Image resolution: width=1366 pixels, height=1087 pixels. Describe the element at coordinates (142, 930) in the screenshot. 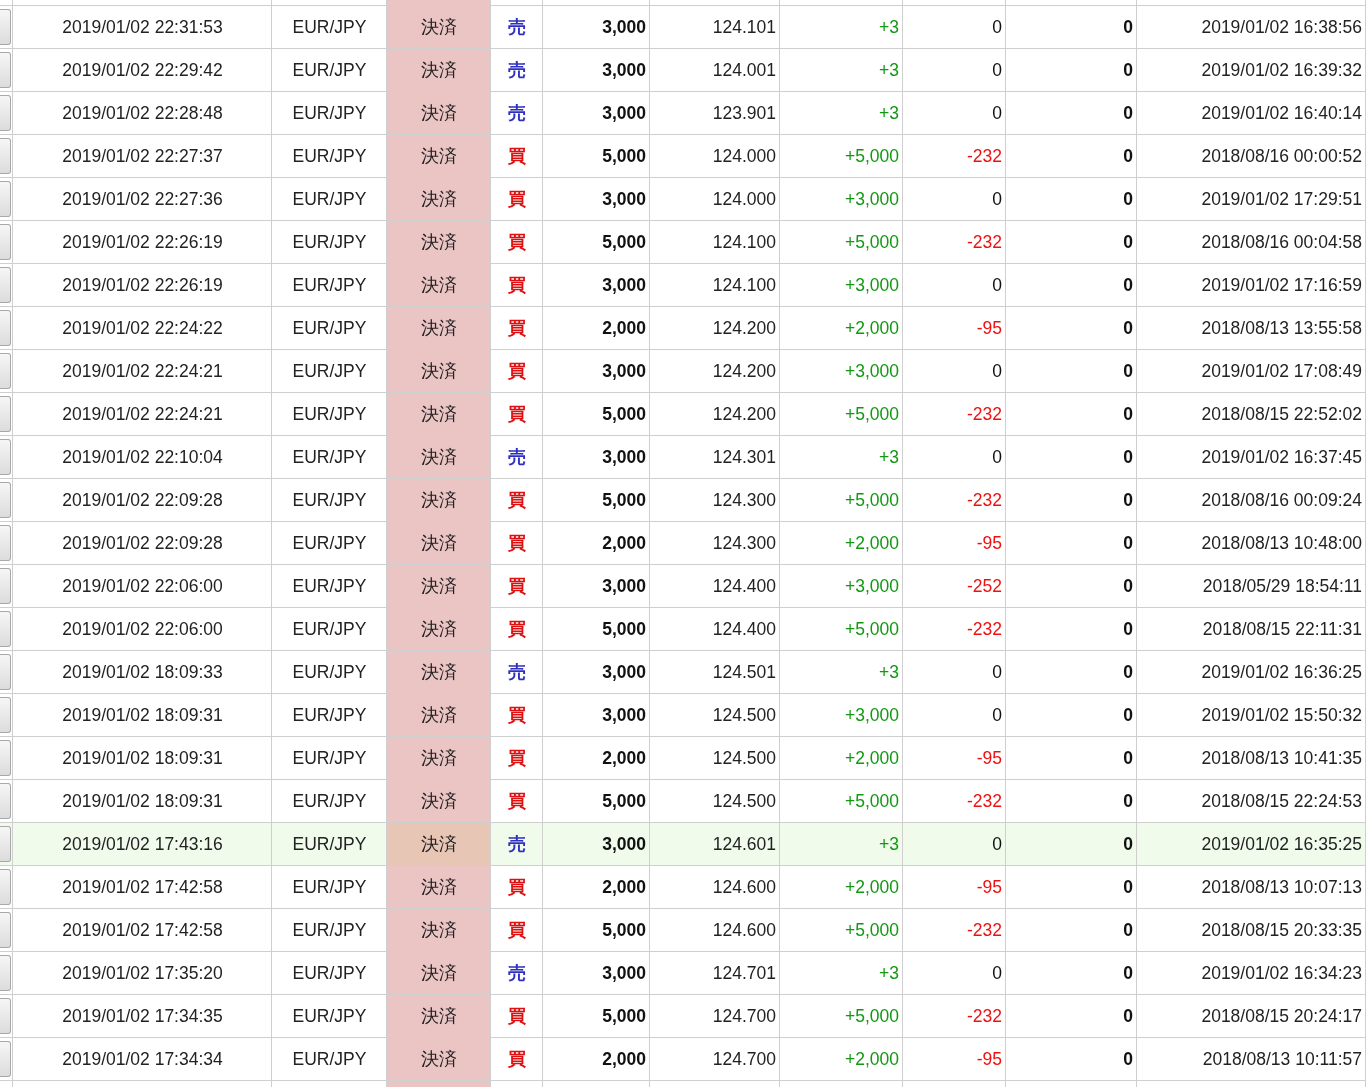

I see `table-cell: 2019/01/02 17:42:58` at that location.